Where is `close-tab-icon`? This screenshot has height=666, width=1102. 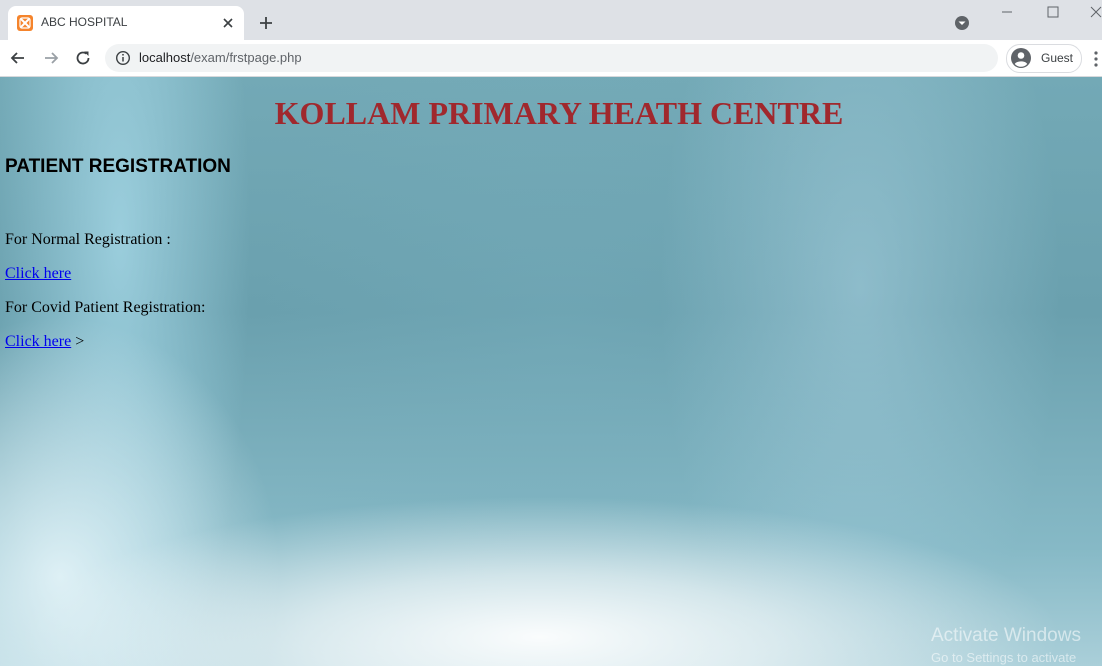
close-tab-icon is located at coordinates (228, 23).